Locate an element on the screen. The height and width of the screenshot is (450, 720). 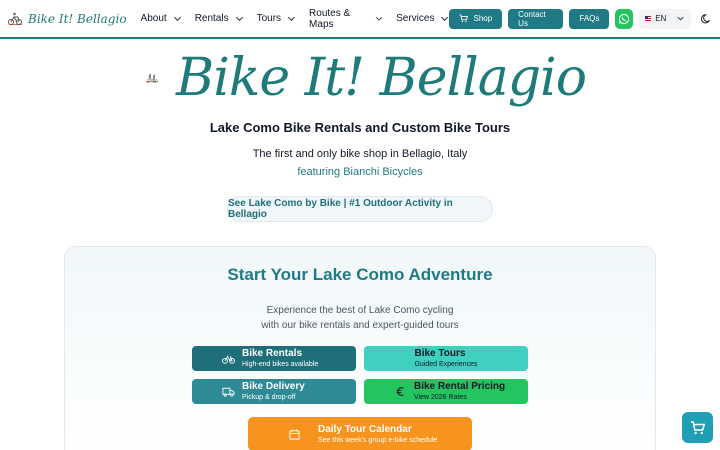
nav-actions: Shop Contact Us FAQs EN is located at coordinates (580, 18).